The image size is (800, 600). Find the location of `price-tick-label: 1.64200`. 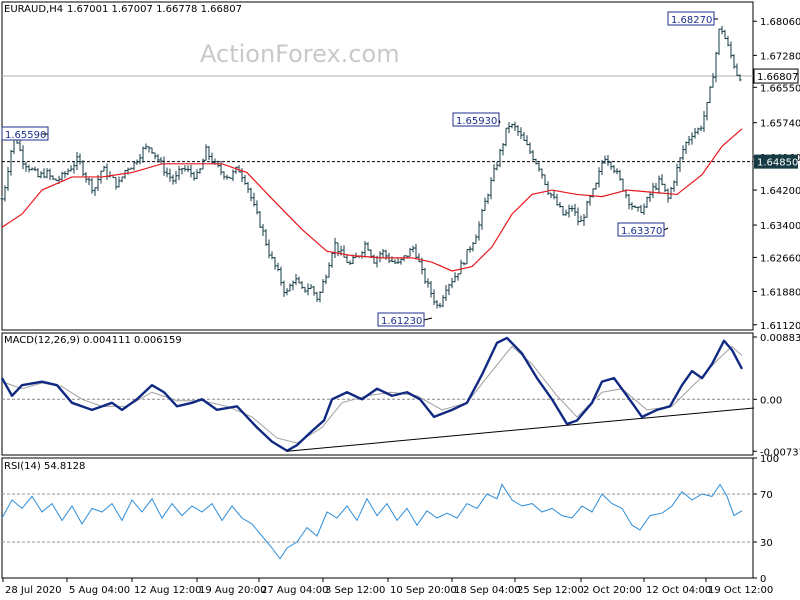

price-tick-label: 1.64200 is located at coordinates (780, 191).